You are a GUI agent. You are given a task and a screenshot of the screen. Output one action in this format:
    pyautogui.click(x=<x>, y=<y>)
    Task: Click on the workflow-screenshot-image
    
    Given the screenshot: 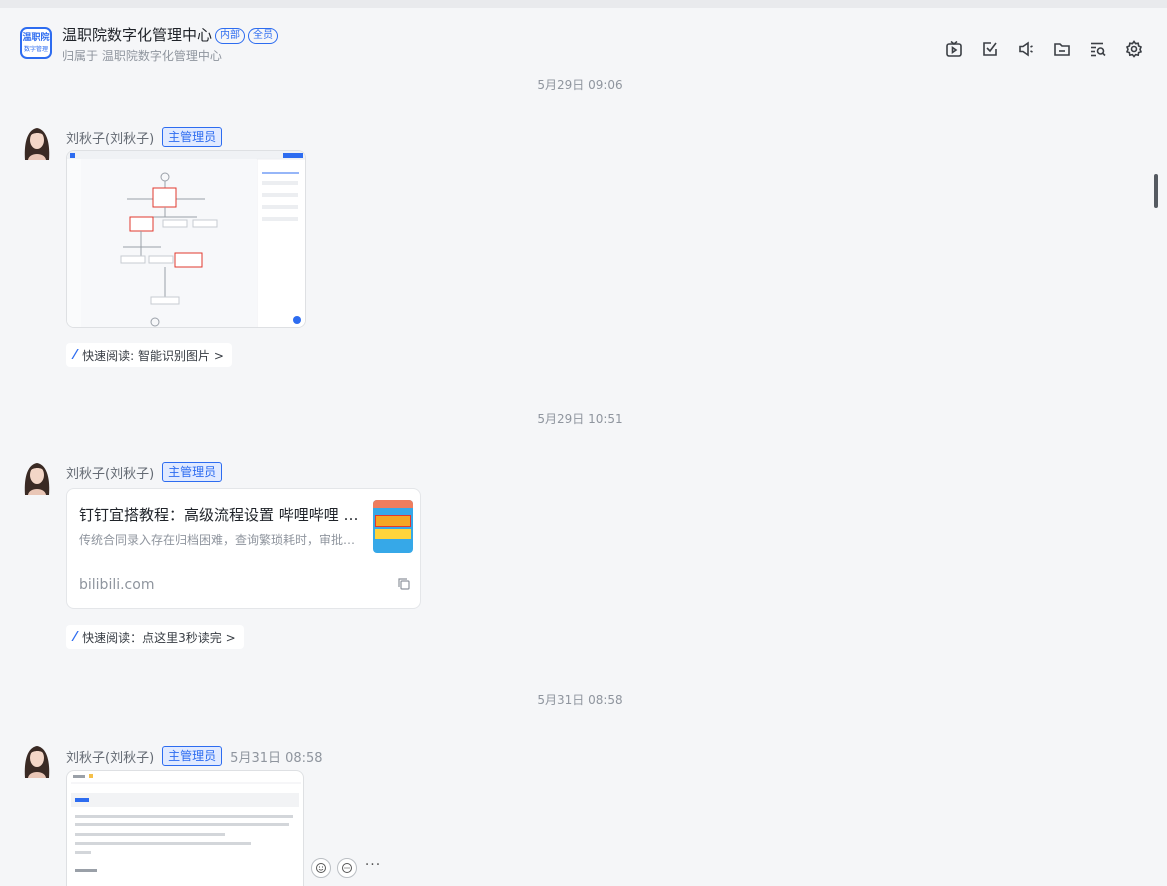 What is the action you would take?
    pyautogui.click(x=186, y=239)
    